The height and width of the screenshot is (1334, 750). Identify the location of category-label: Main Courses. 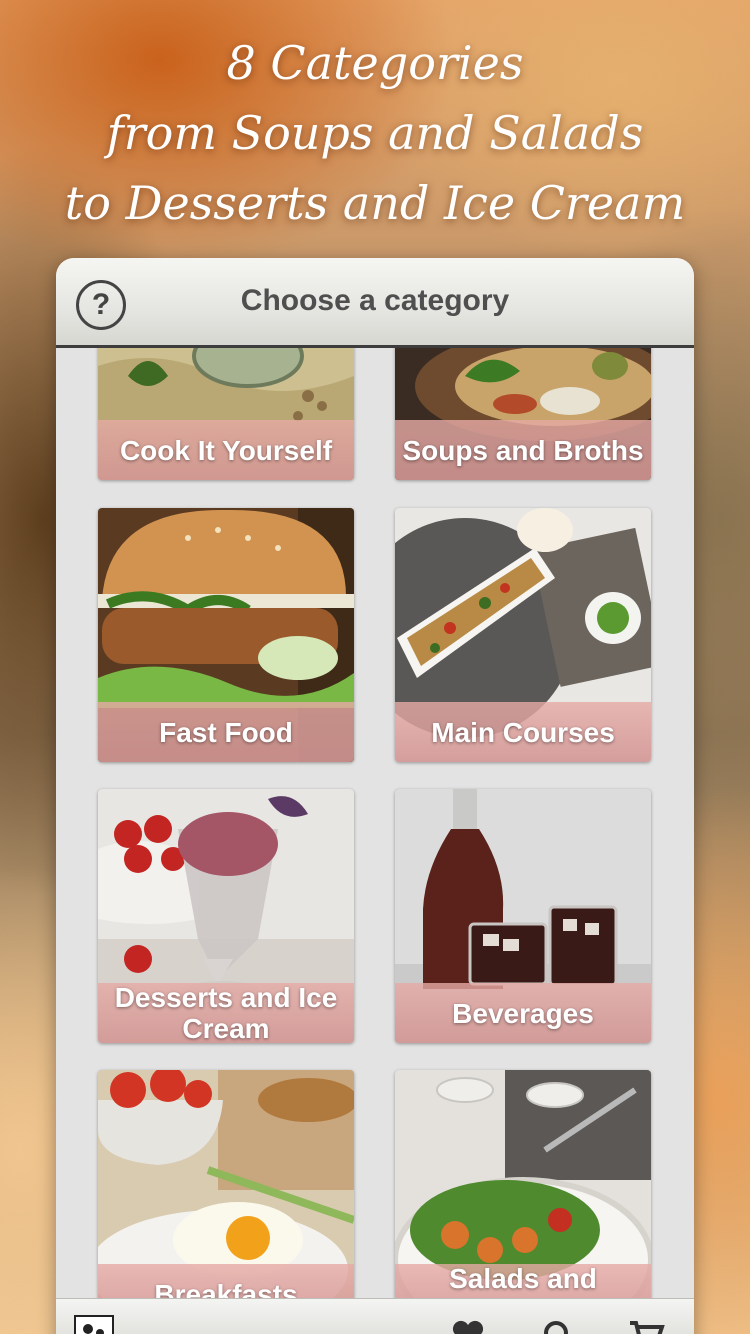
(523, 732).